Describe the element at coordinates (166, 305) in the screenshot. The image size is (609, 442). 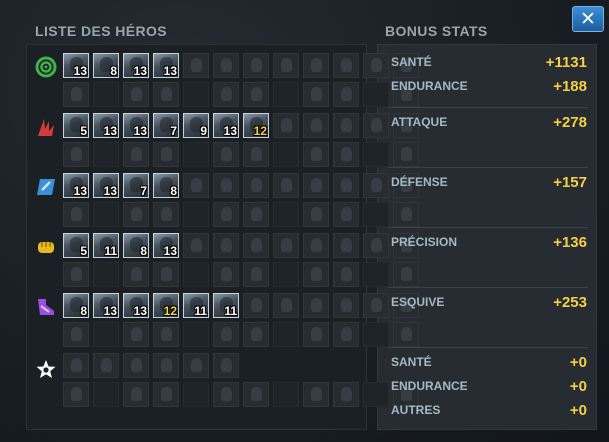
I see `hero-portrait-scientific: 12` at that location.